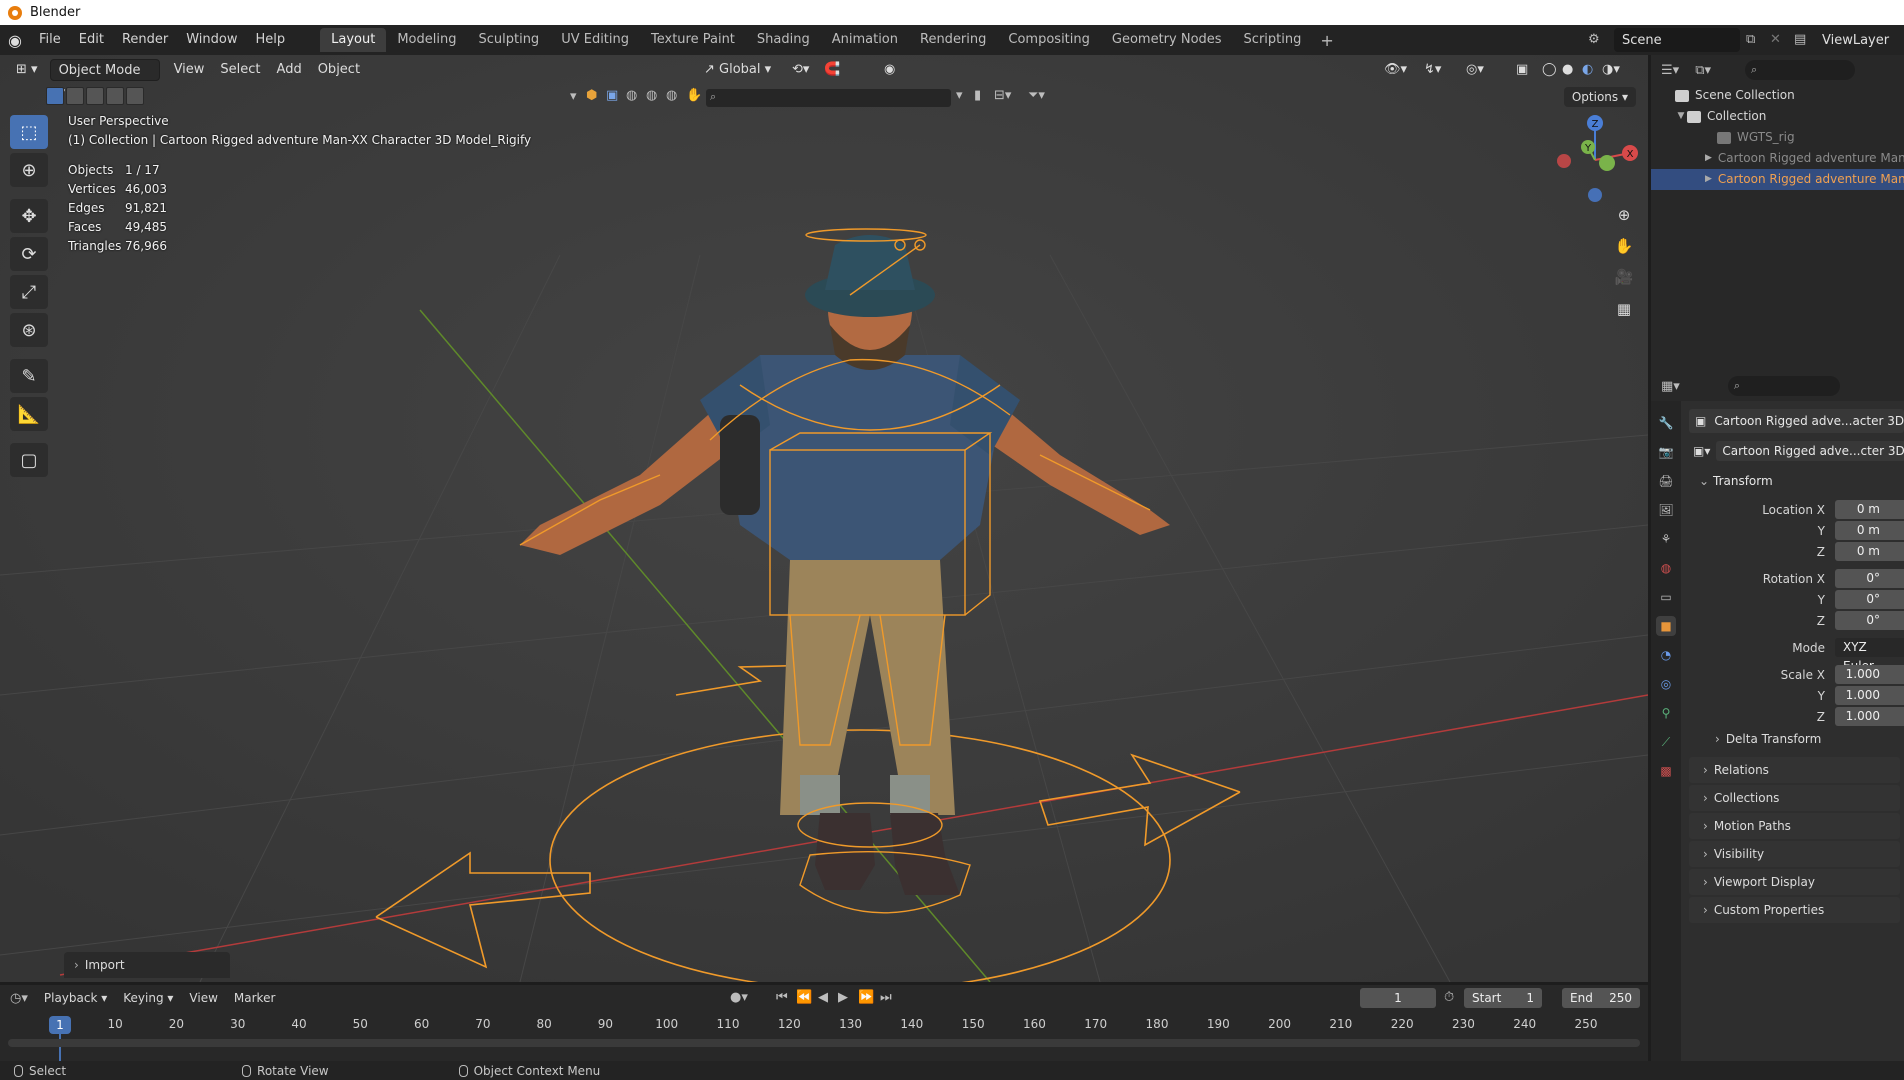 The width and height of the screenshot is (1904, 1080). Describe the element at coordinates (55, 96) in the screenshot. I see `select-new-icon` at that location.